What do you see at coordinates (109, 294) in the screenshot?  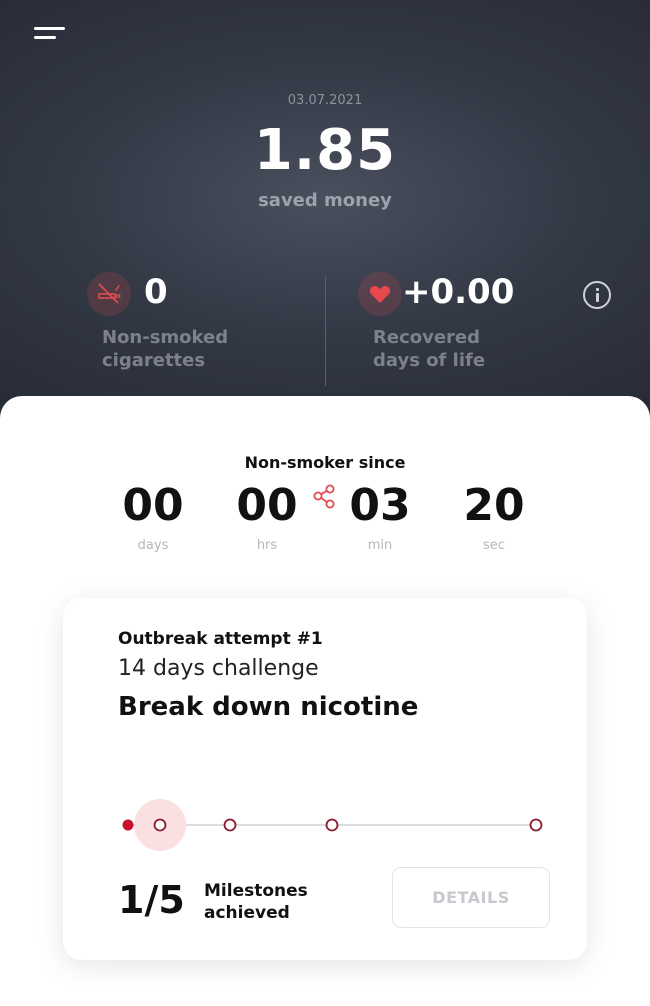 I see `no-smoking-icon` at bounding box center [109, 294].